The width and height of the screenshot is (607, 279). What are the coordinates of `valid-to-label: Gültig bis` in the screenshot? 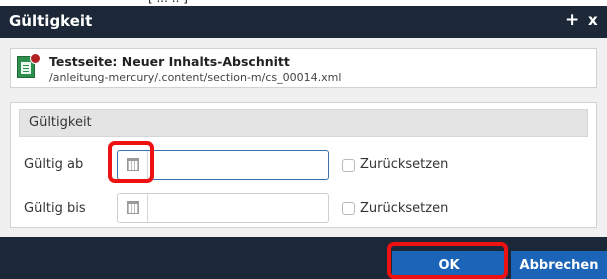 It's located at (55, 208).